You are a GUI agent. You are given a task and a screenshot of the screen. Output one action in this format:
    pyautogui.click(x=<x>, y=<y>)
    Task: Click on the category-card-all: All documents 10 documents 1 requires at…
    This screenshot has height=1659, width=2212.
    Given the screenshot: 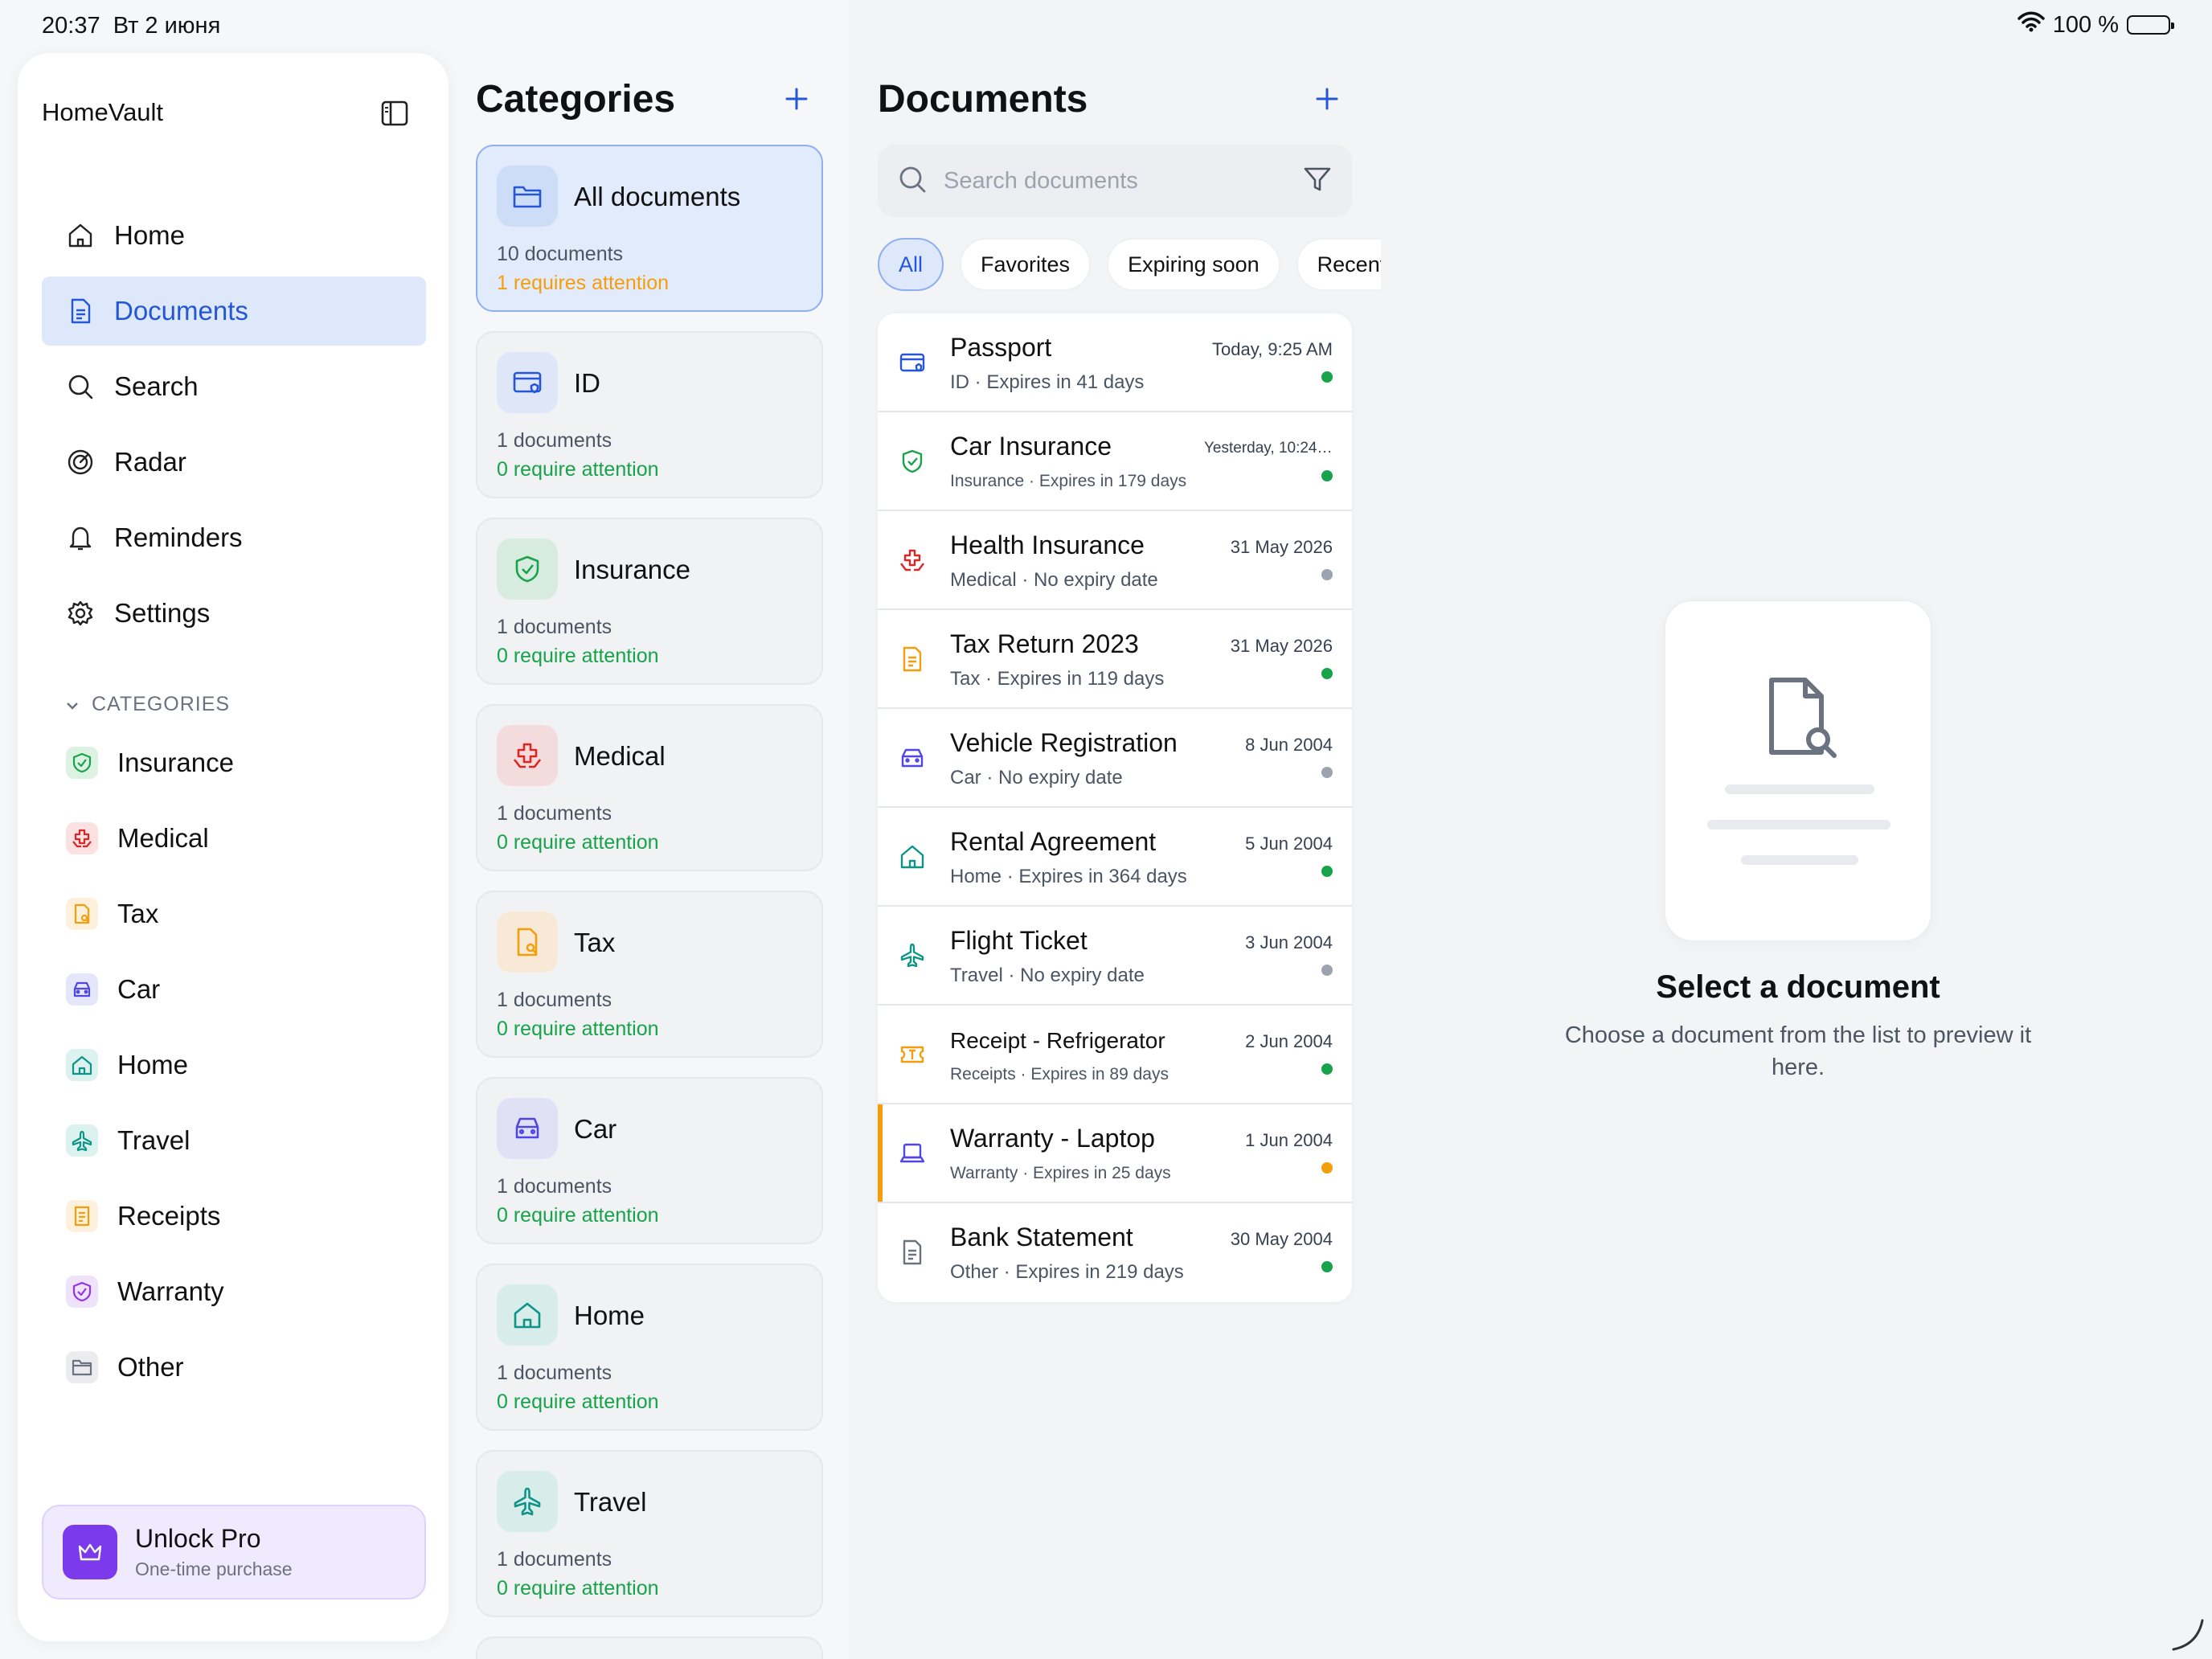 What is the action you would take?
    pyautogui.click(x=649, y=228)
    